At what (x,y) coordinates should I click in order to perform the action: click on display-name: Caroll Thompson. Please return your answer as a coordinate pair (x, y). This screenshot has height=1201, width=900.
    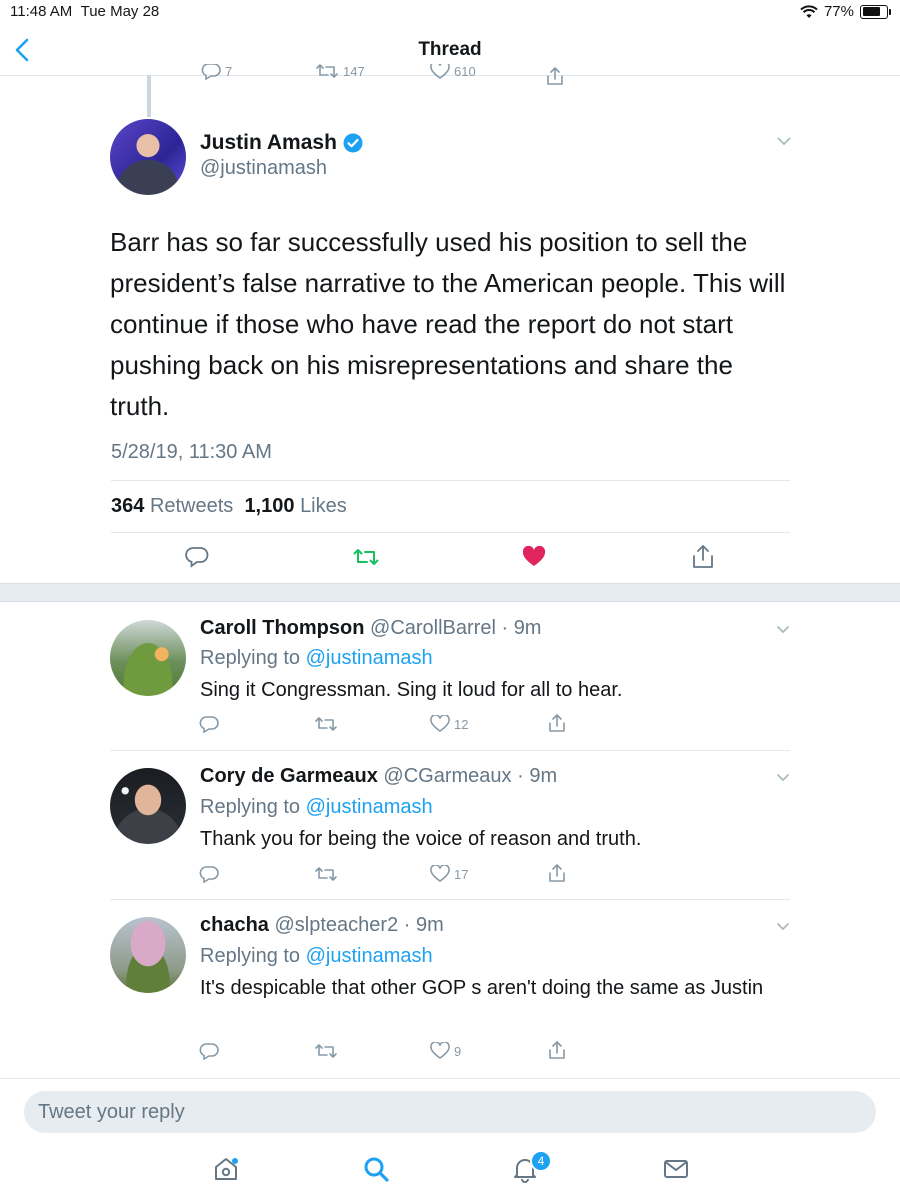
    Looking at the image, I should click on (282, 628).